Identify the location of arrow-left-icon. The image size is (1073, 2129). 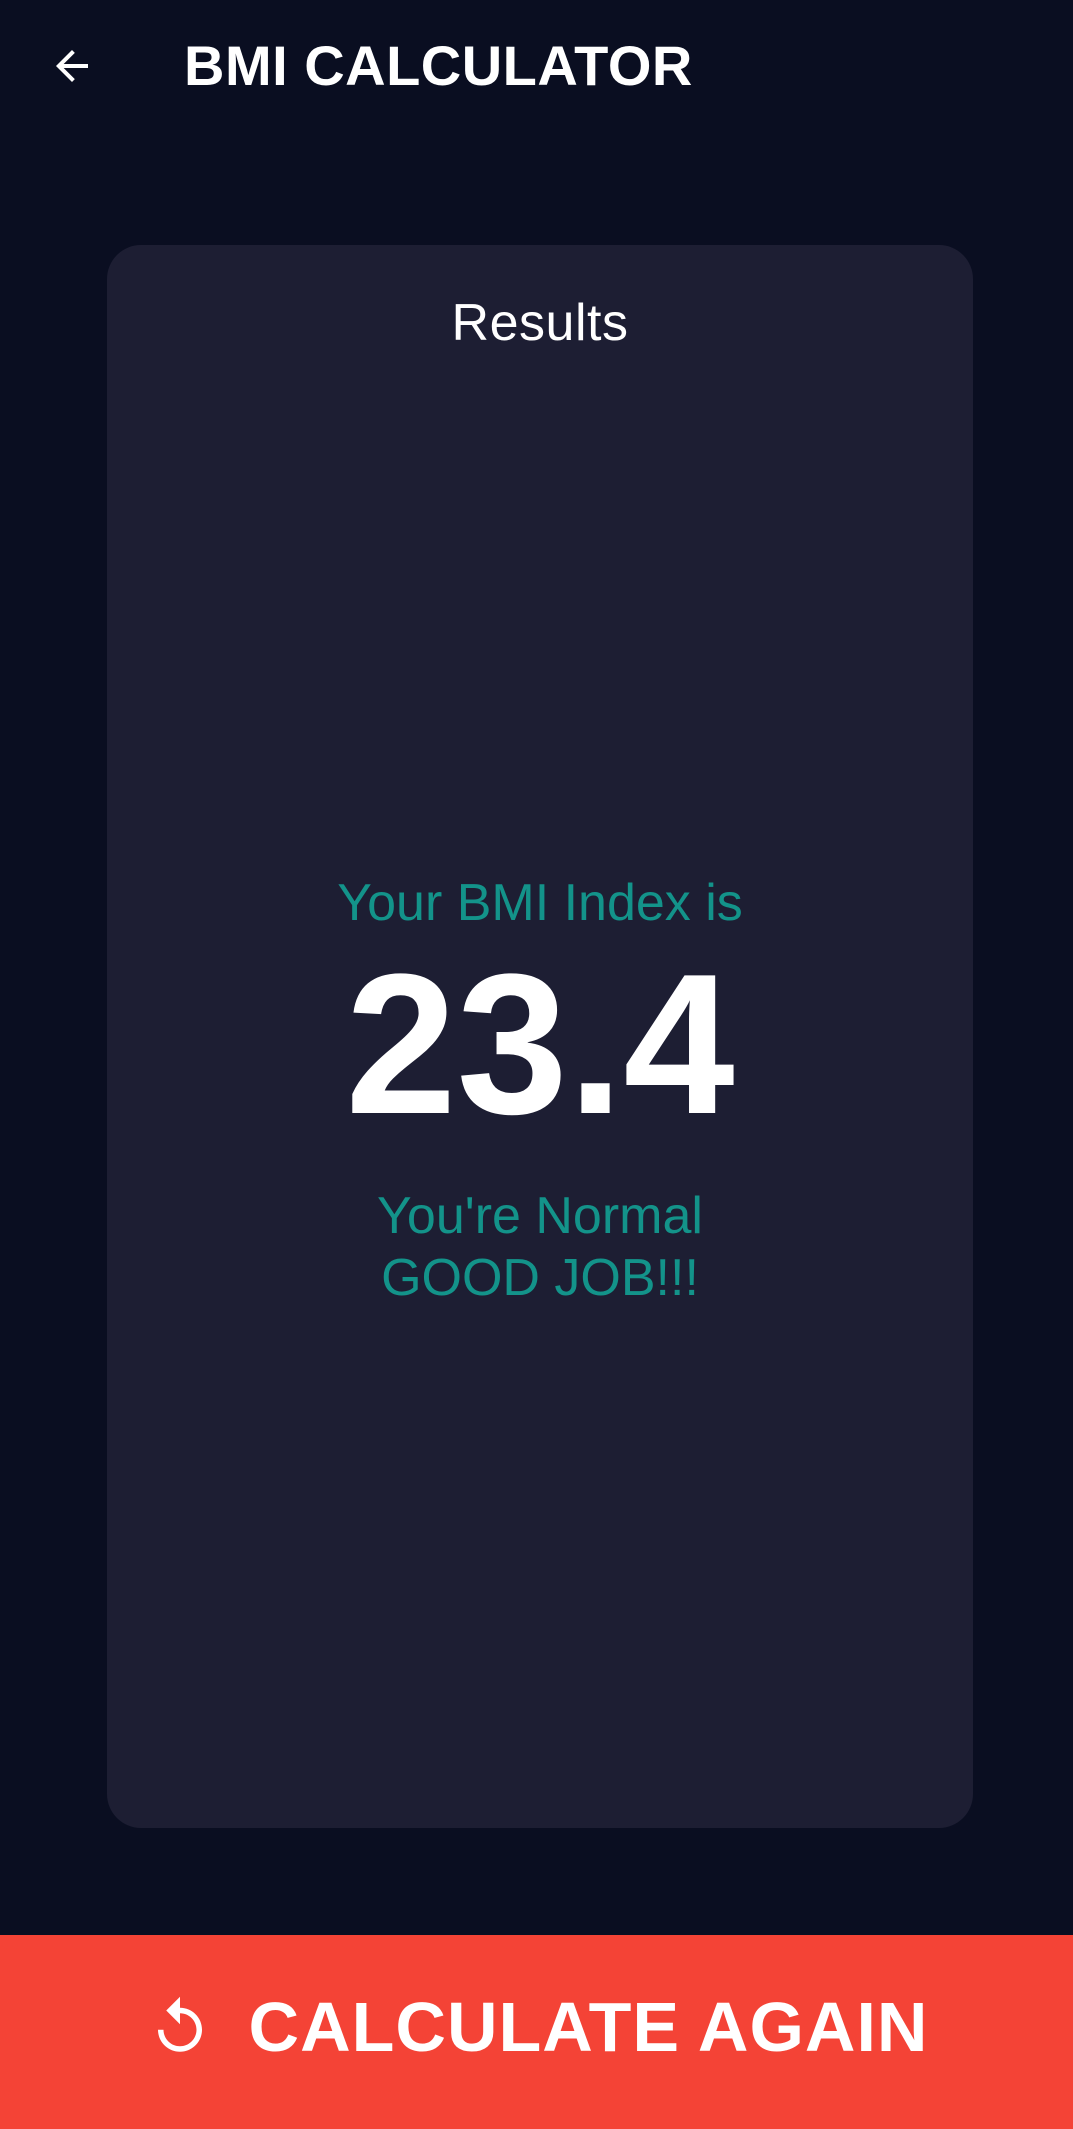
(72, 66).